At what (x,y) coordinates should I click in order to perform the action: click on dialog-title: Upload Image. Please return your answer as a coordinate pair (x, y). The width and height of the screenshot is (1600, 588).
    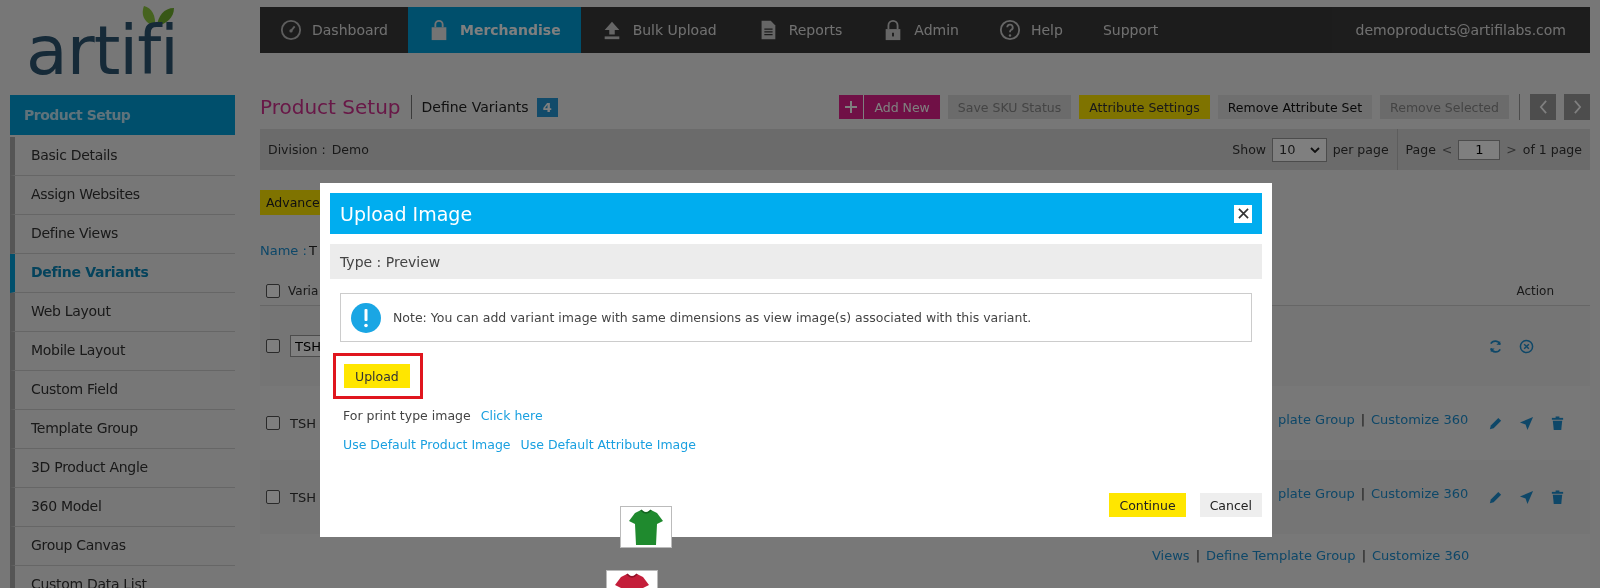
    Looking at the image, I should click on (406, 213).